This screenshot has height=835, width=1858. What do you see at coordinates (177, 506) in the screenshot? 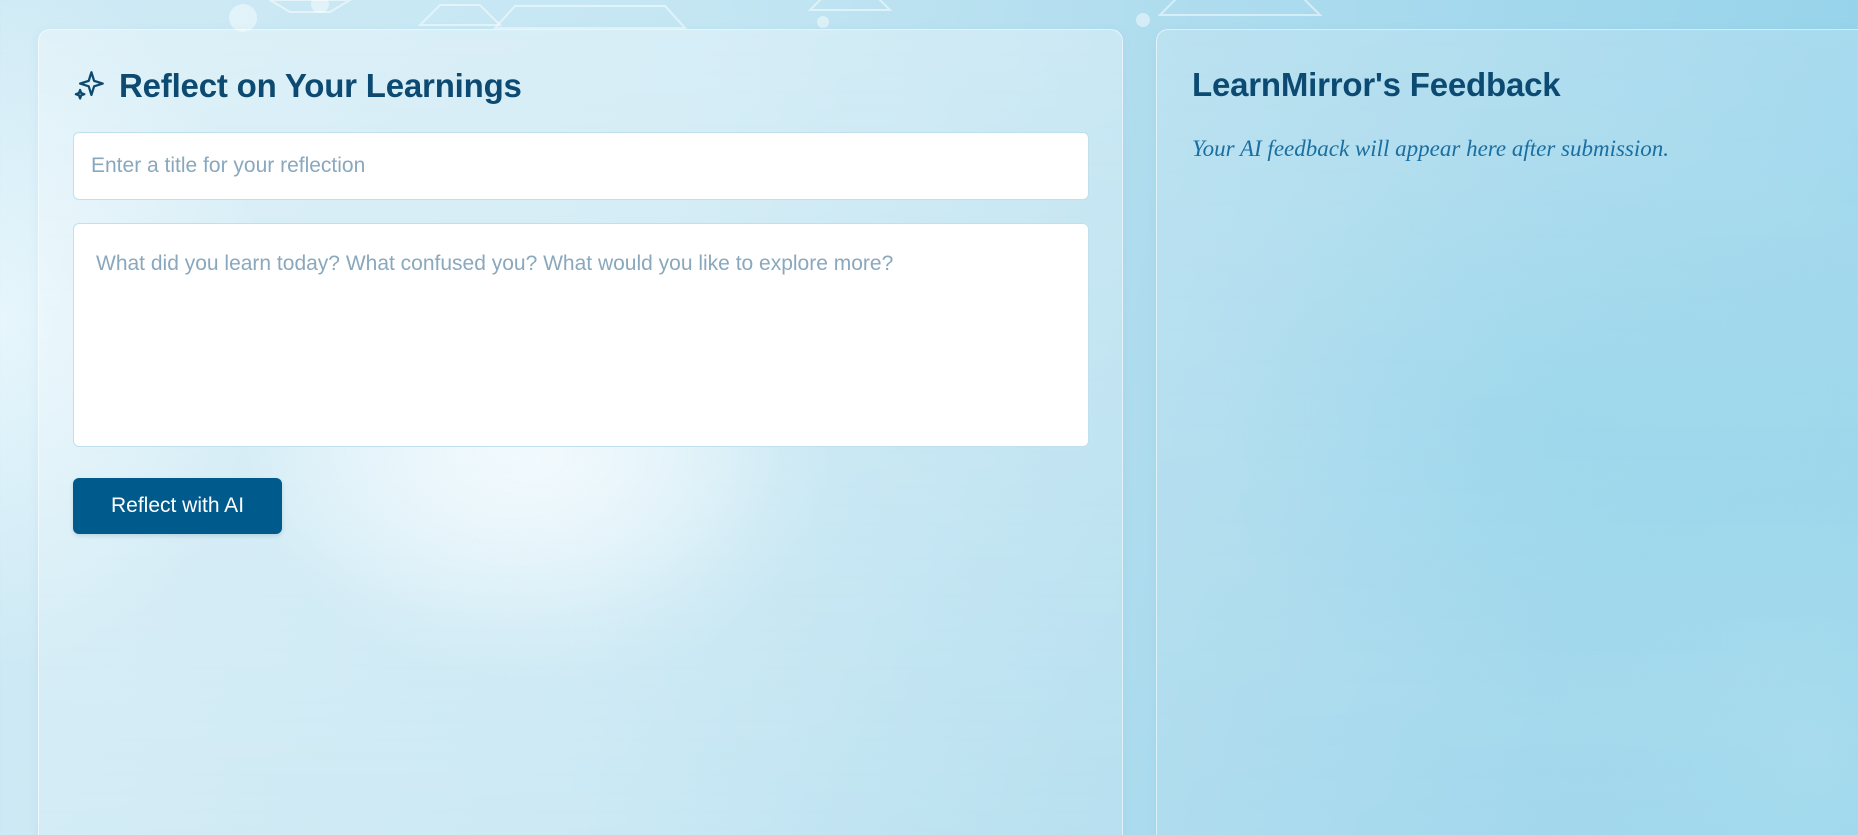
I see `reflect-with-ai-button: Reflect with AI` at bounding box center [177, 506].